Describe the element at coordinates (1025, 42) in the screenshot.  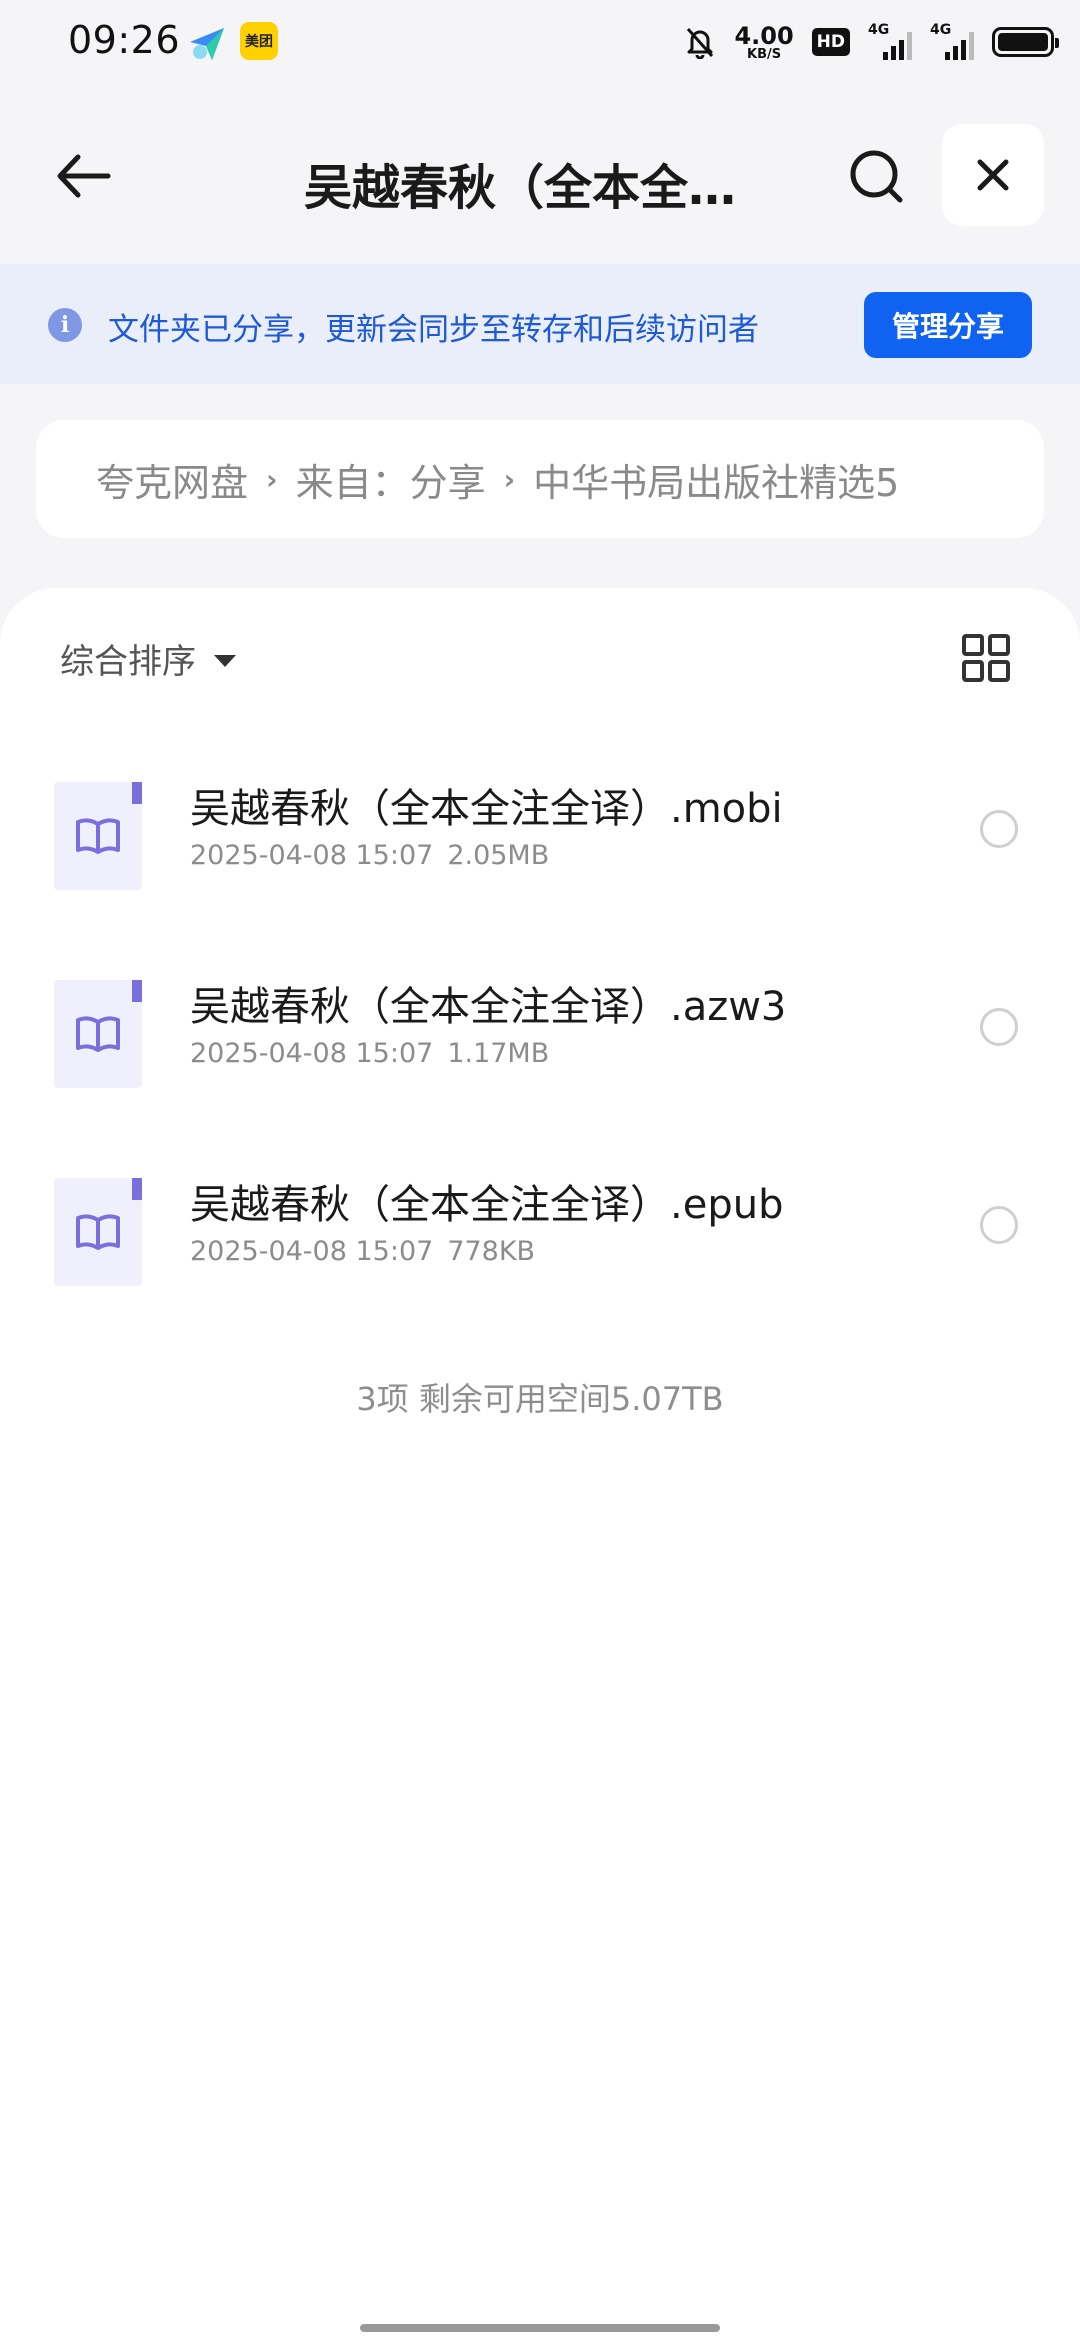
I see `battery-icon` at that location.